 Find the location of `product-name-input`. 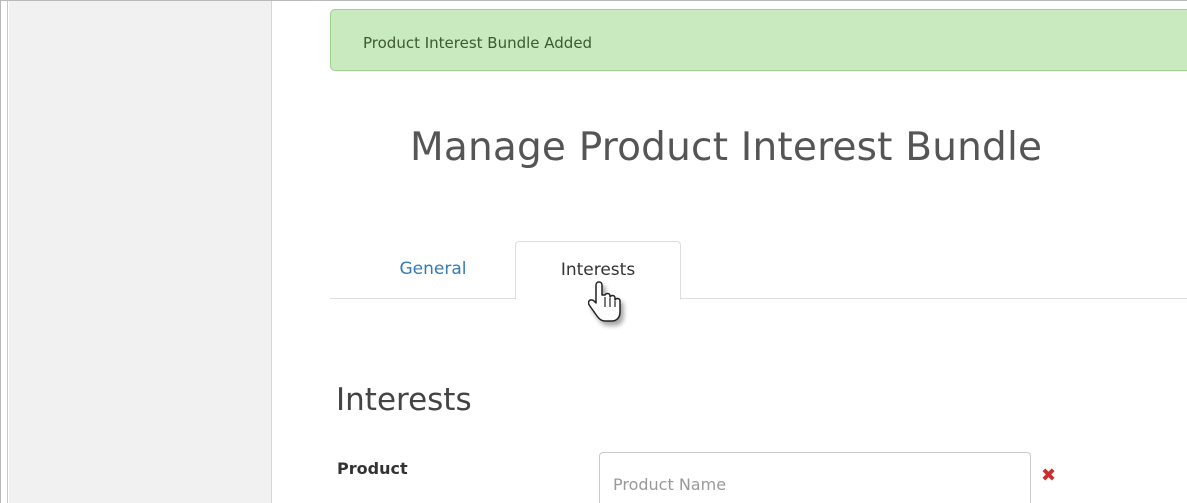

product-name-input is located at coordinates (815, 477).